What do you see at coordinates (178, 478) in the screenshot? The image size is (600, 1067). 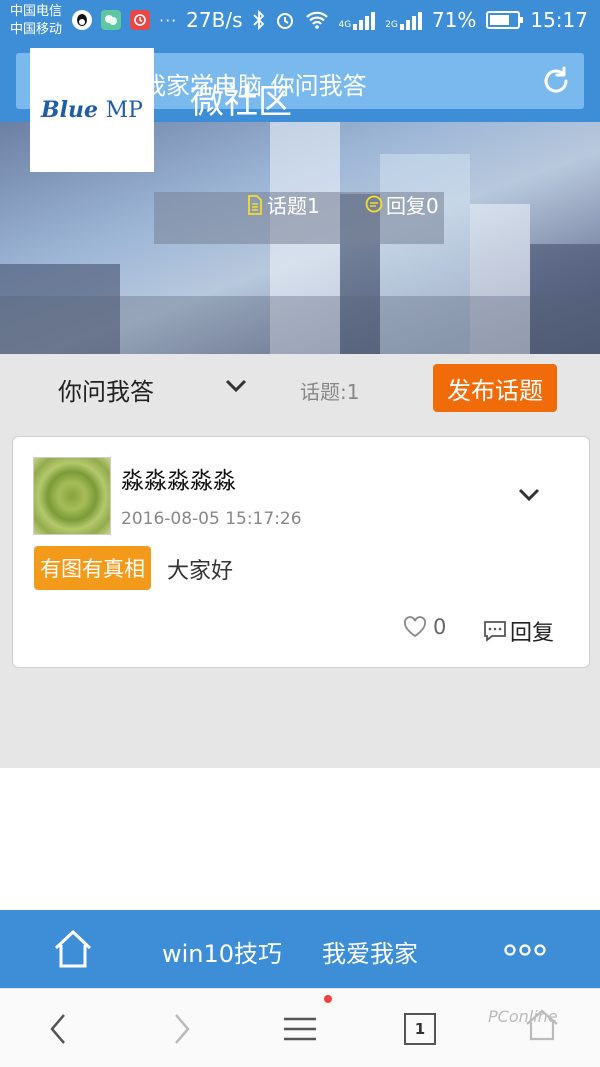 I see `post-author: 淼淼淼淼淼` at bounding box center [178, 478].